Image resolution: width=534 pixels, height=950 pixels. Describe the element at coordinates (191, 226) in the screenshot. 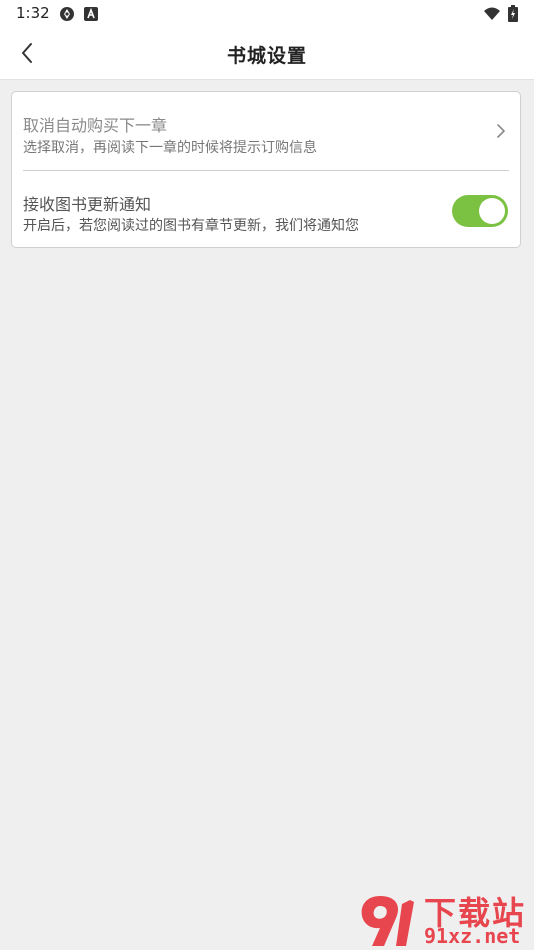

I see `setting-description: 开启后，若您阅读过的图书有章节更新，我们将通知您` at that location.